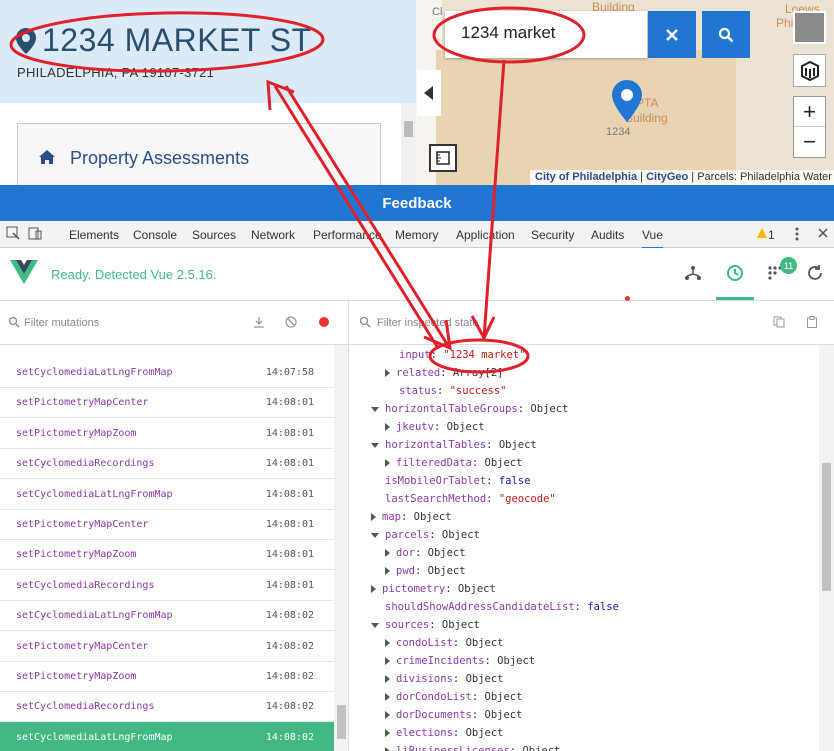 This screenshot has height=751, width=834. What do you see at coordinates (61, 323) in the screenshot?
I see `filter-mutations-input: Filter mutations` at bounding box center [61, 323].